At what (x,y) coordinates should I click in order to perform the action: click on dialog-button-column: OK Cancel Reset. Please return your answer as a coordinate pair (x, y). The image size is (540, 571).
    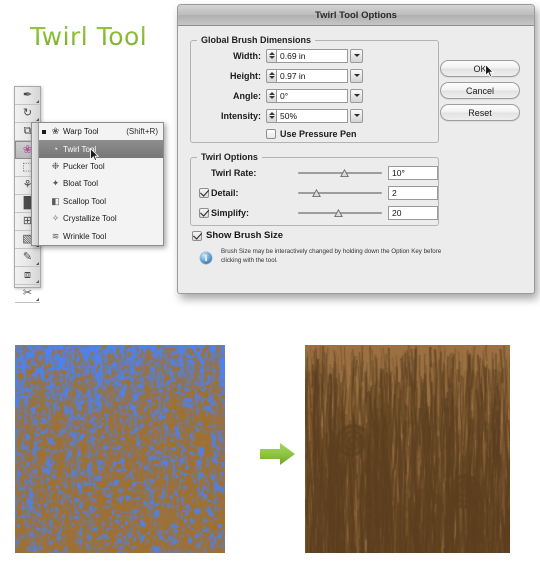
    Looking at the image, I should click on (480, 93).